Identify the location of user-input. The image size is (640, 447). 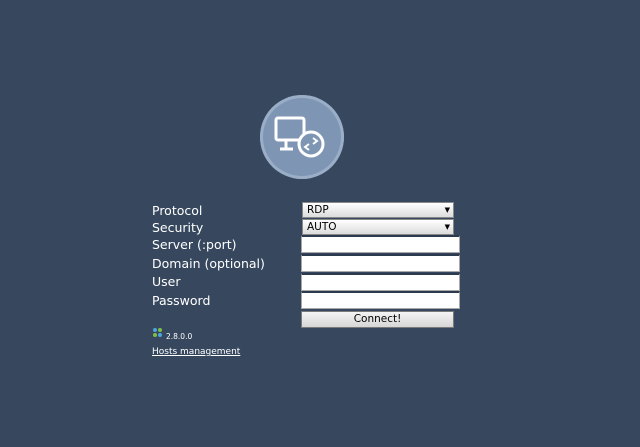
(380, 282).